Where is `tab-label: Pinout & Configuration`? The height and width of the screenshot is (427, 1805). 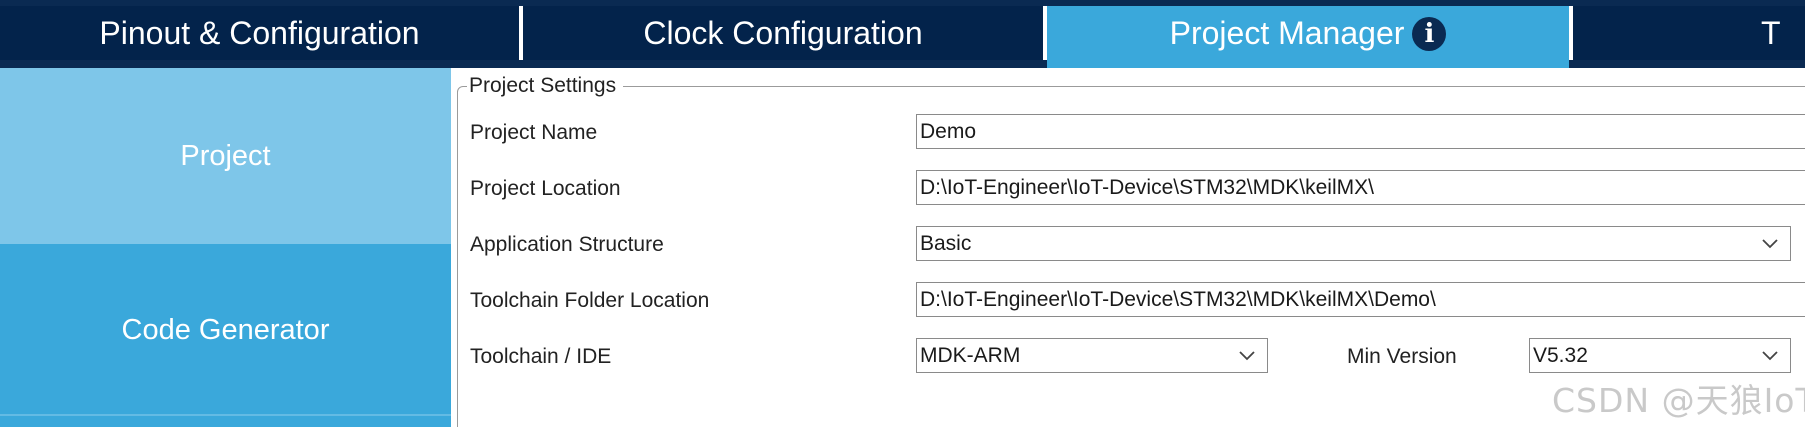 tab-label: Pinout & Configuration is located at coordinates (259, 33).